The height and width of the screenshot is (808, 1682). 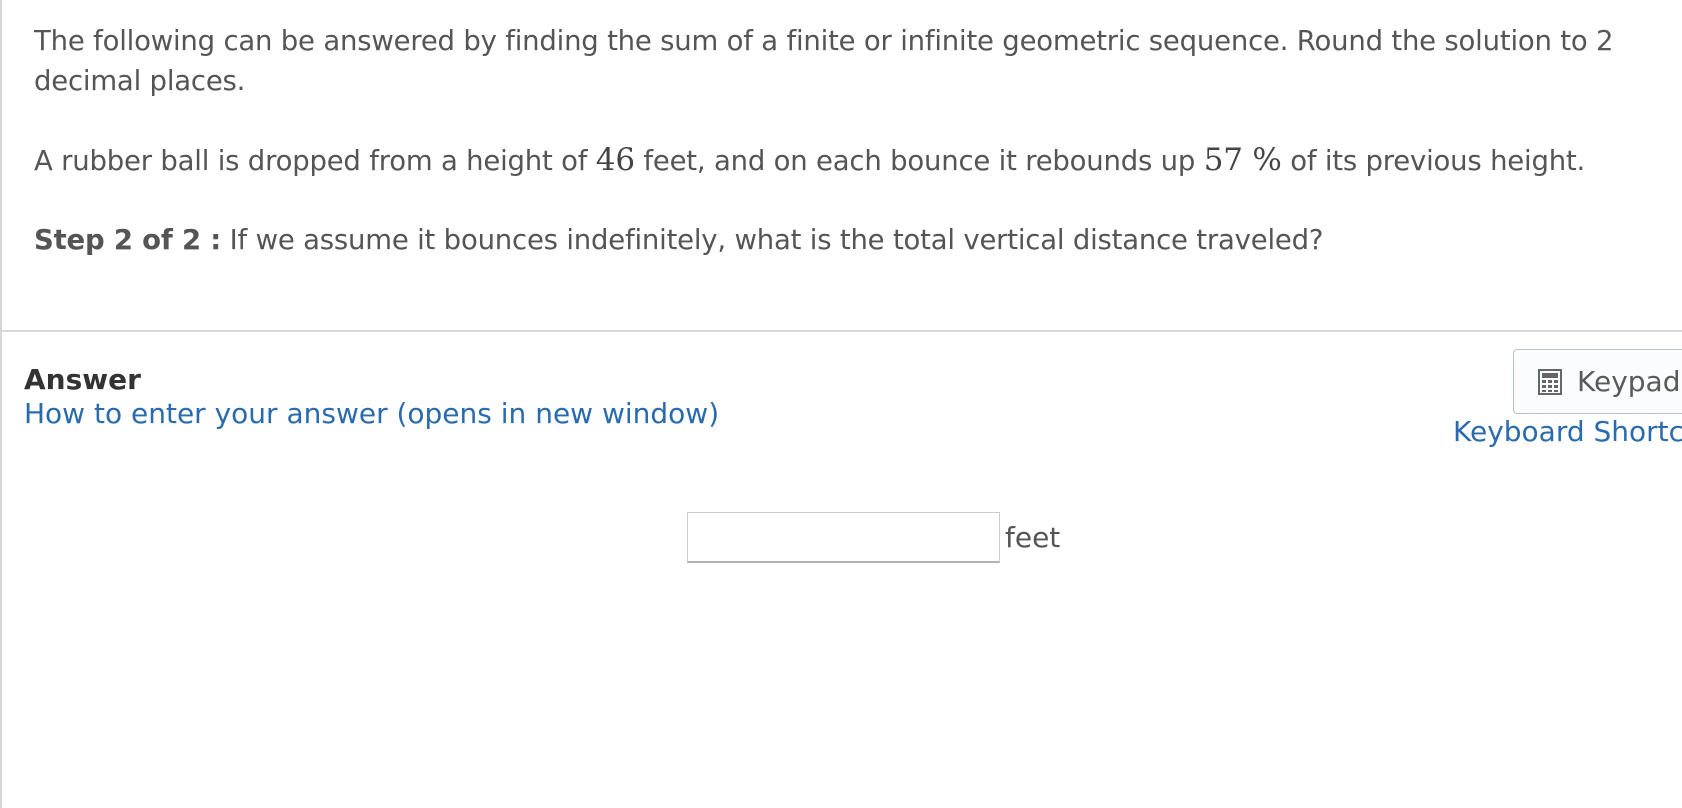 What do you see at coordinates (82, 379) in the screenshot?
I see `answer-heading: Answer` at bounding box center [82, 379].